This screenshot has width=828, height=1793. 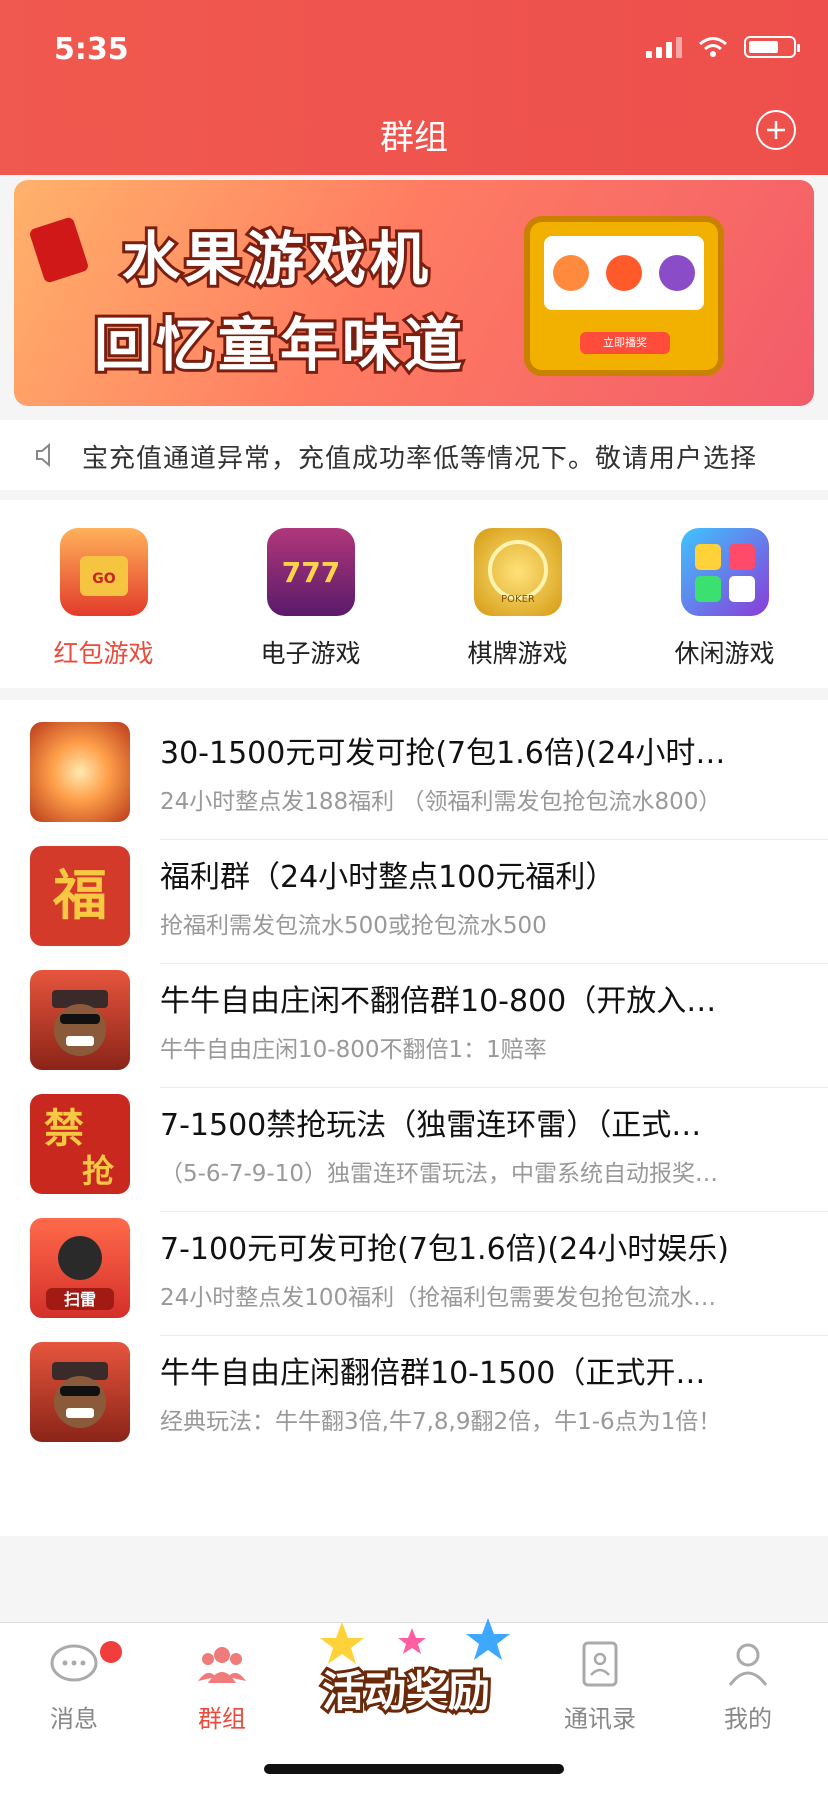 What do you see at coordinates (222, 1687) in the screenshot?
I see `tab-groups: 群组` at bounding box center [222, 1687].